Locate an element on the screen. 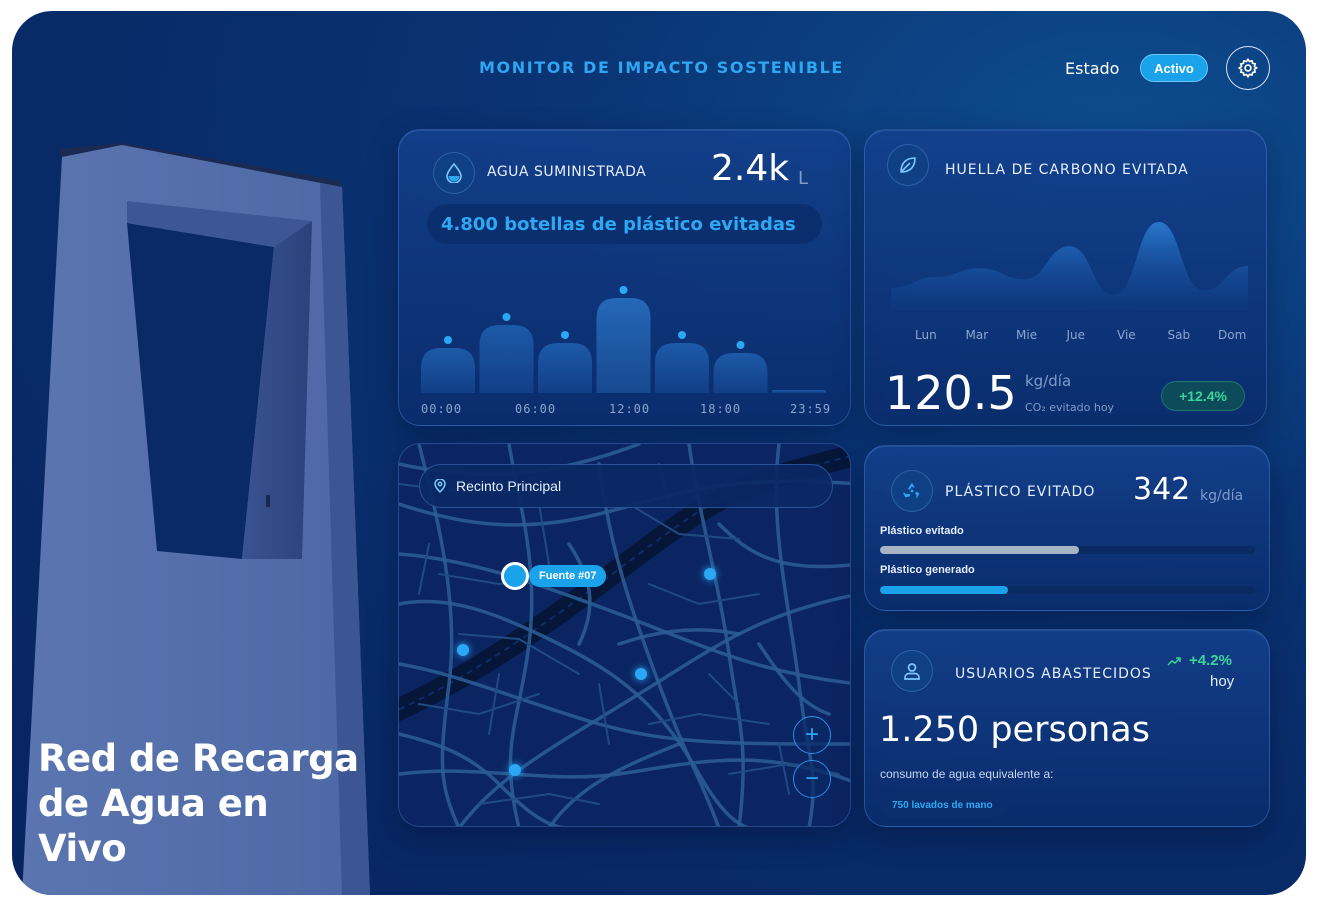 The height and width of the screenshot is (906, 1318). recycle-icon-badge is located at coordinates (912, 491).